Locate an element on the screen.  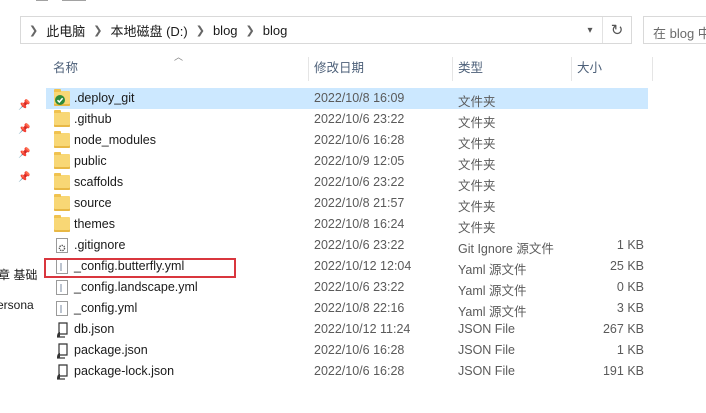
file-name: .deploy_git is located at coordinates (104, 98).